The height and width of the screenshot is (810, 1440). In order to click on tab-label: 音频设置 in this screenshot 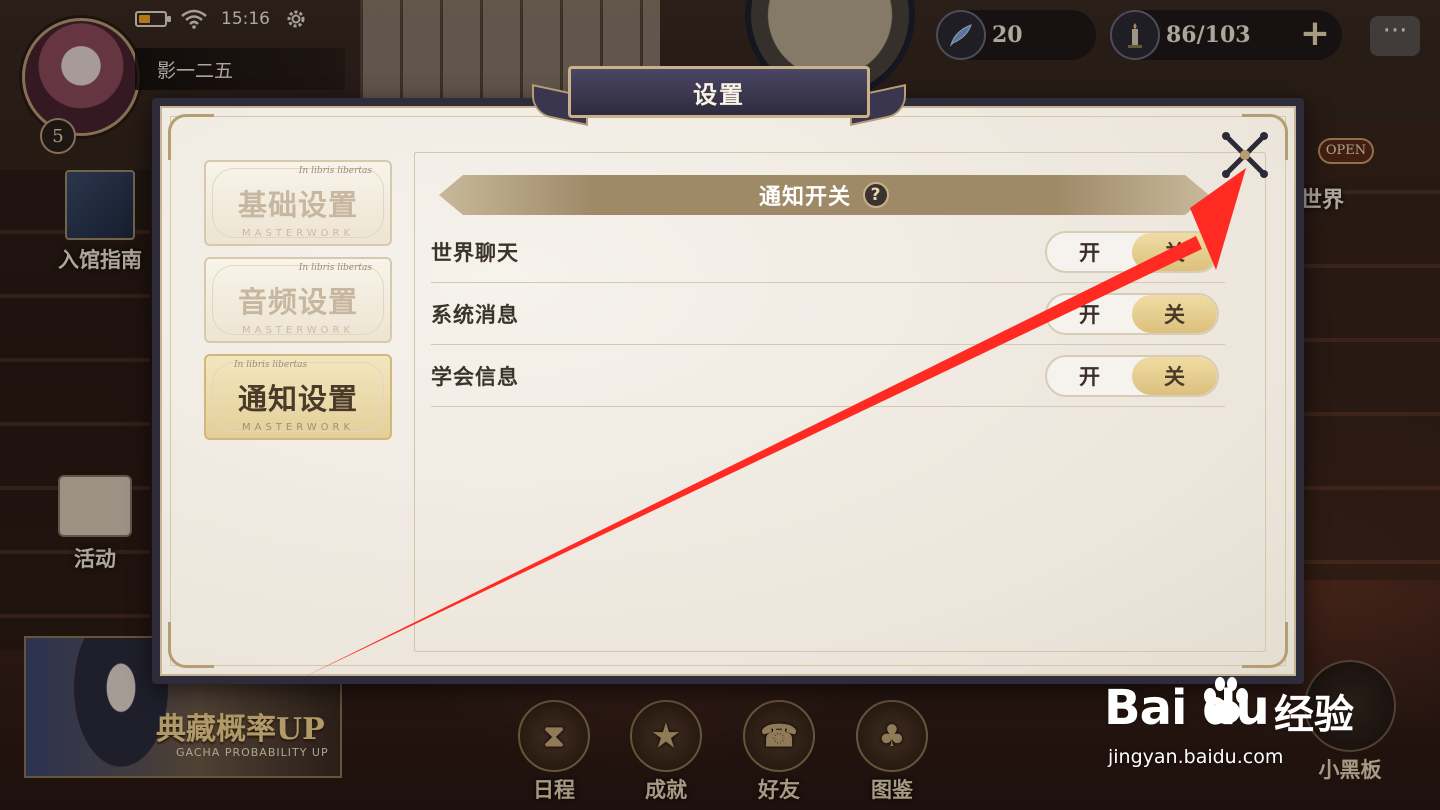, I will do `click(297, 302)`.